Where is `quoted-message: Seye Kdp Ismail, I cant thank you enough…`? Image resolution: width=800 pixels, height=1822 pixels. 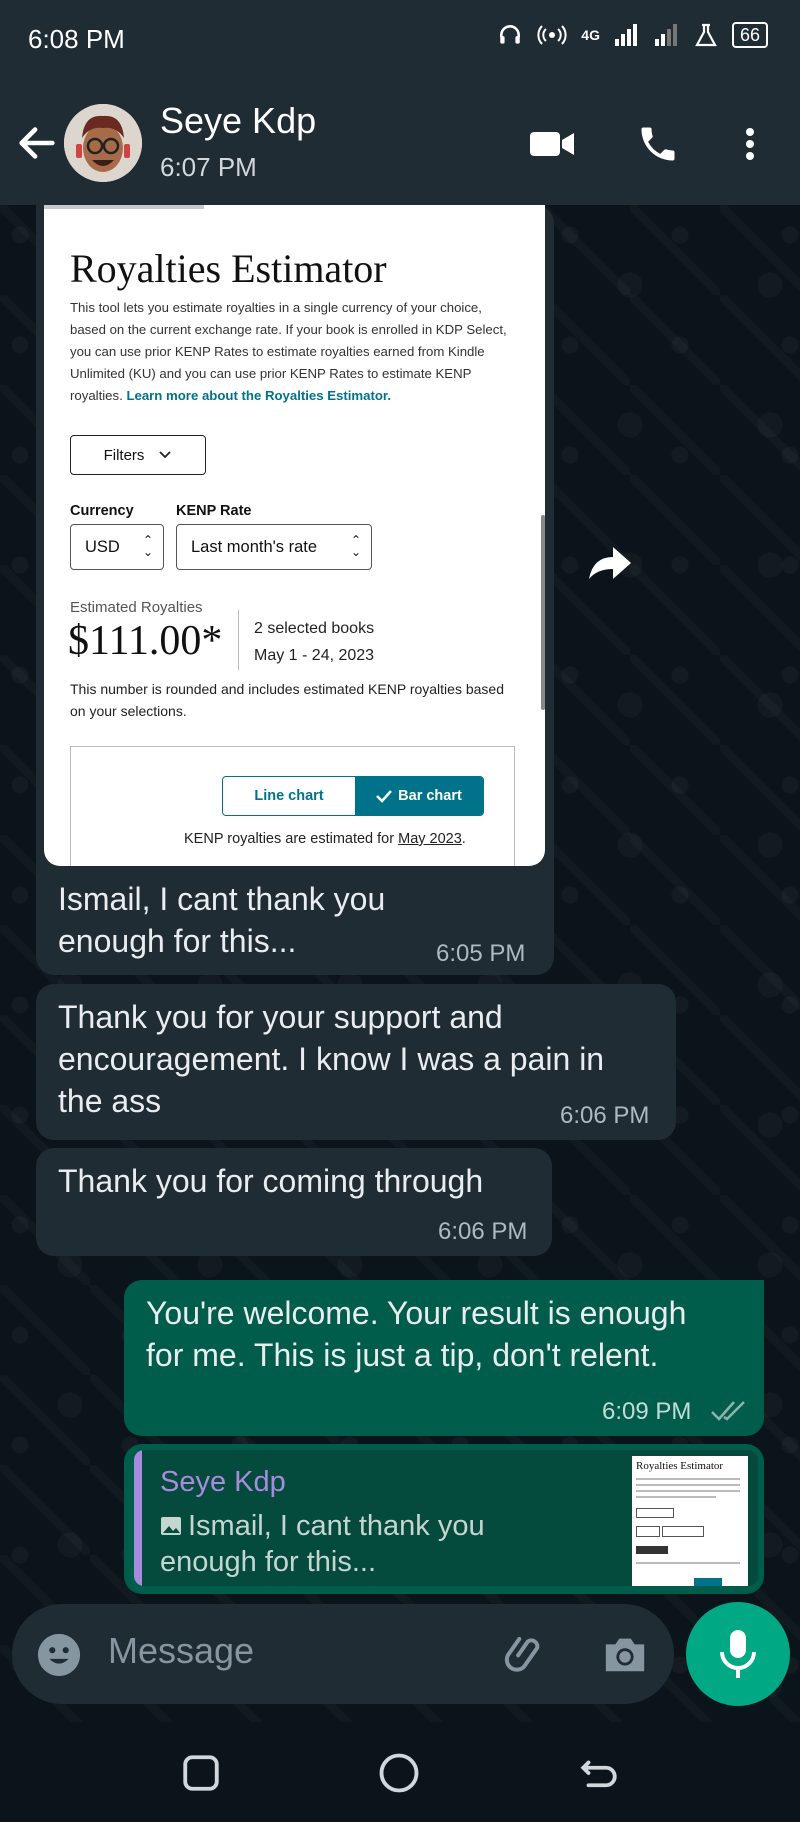
quoted-message: Seye Kdp Ismail, I cant thank you enough… is located at coordinates (446, 1518).